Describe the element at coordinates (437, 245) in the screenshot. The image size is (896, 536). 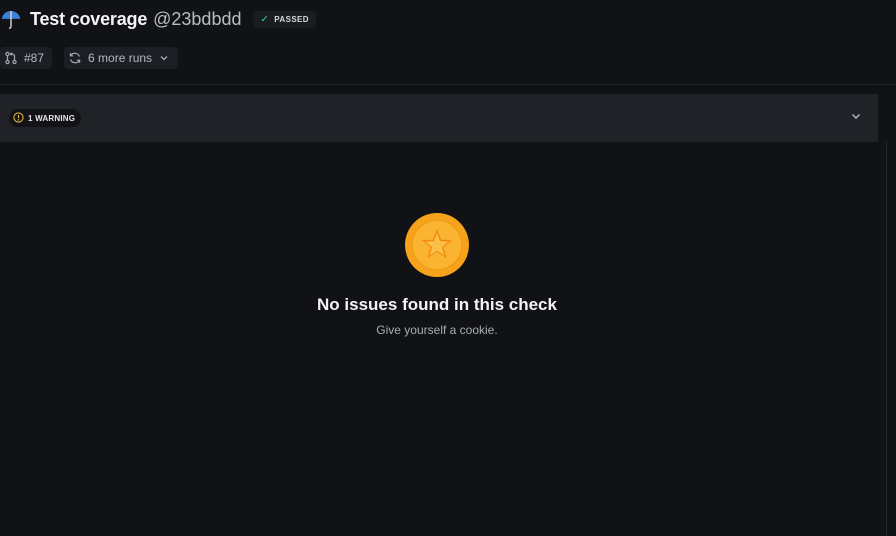
I see `star-medal-icon` at that location.